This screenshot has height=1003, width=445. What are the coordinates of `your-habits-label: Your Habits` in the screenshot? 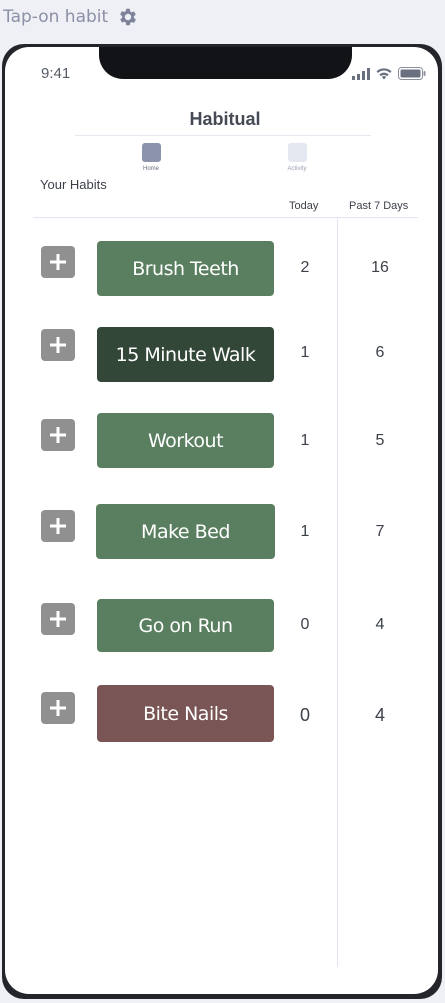 It's located at (73, 184).